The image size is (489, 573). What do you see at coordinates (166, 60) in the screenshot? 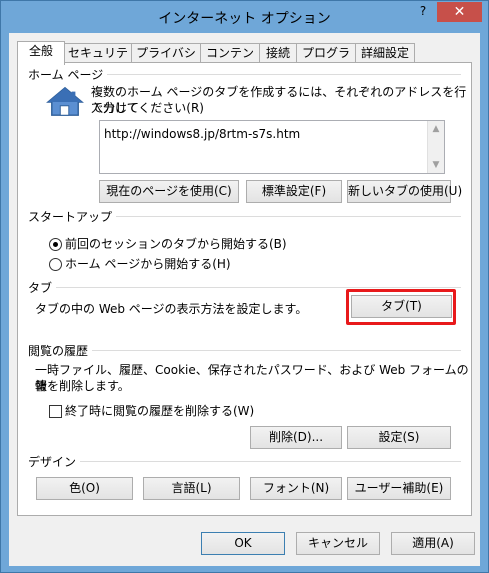
I see `tab-privacy: プライバシー` at bounding box center [166, 60].